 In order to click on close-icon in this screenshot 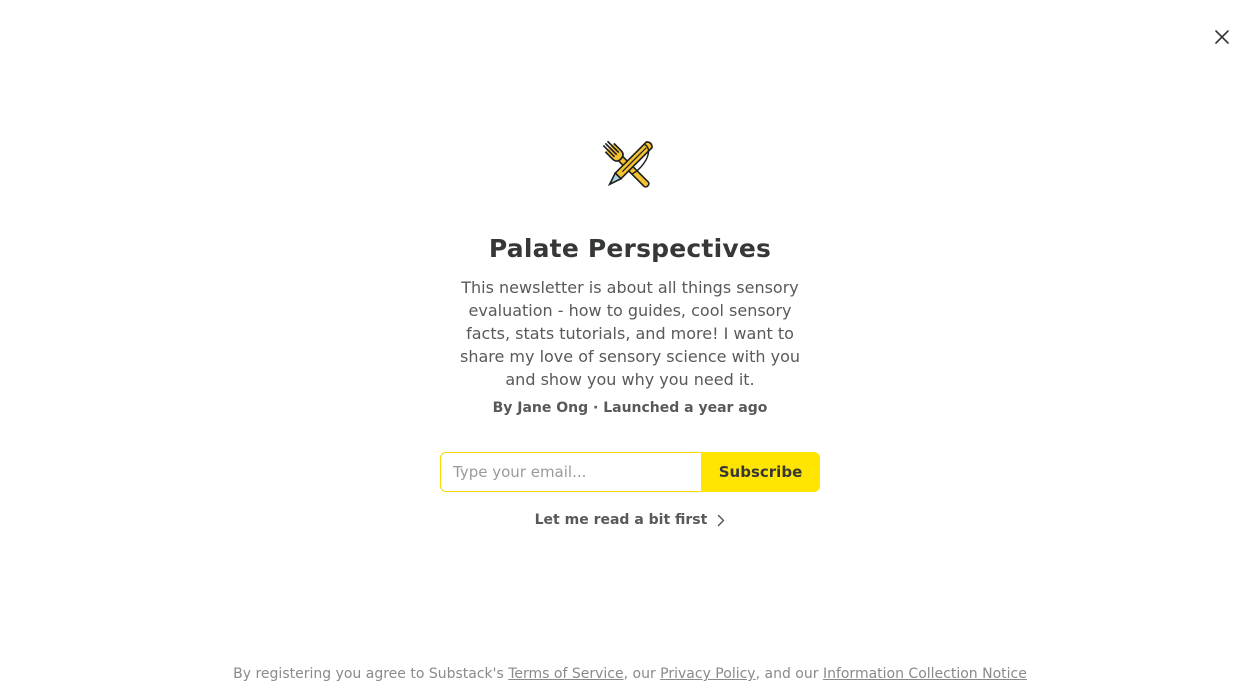, I will do `click(1222, 37)`.